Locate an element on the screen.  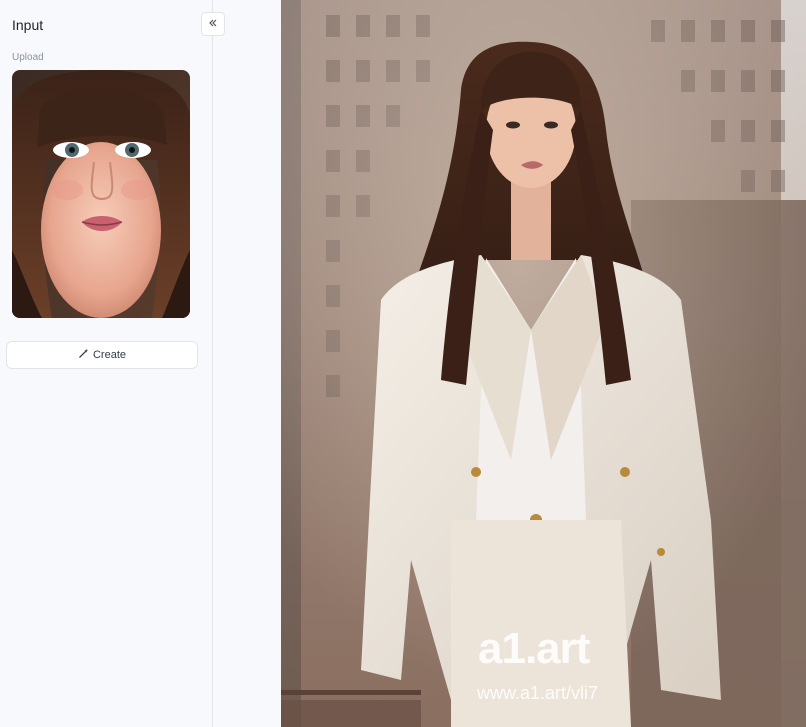
upload-label: Upload is located at coordinates (28, 57).